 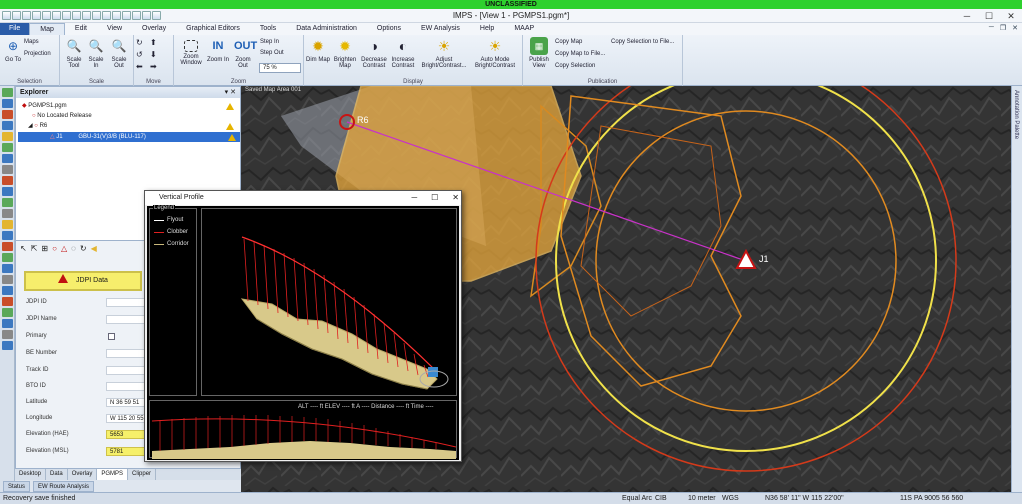 I want to click on pan-left-icon: ⬅, so click(x=139, y=66).